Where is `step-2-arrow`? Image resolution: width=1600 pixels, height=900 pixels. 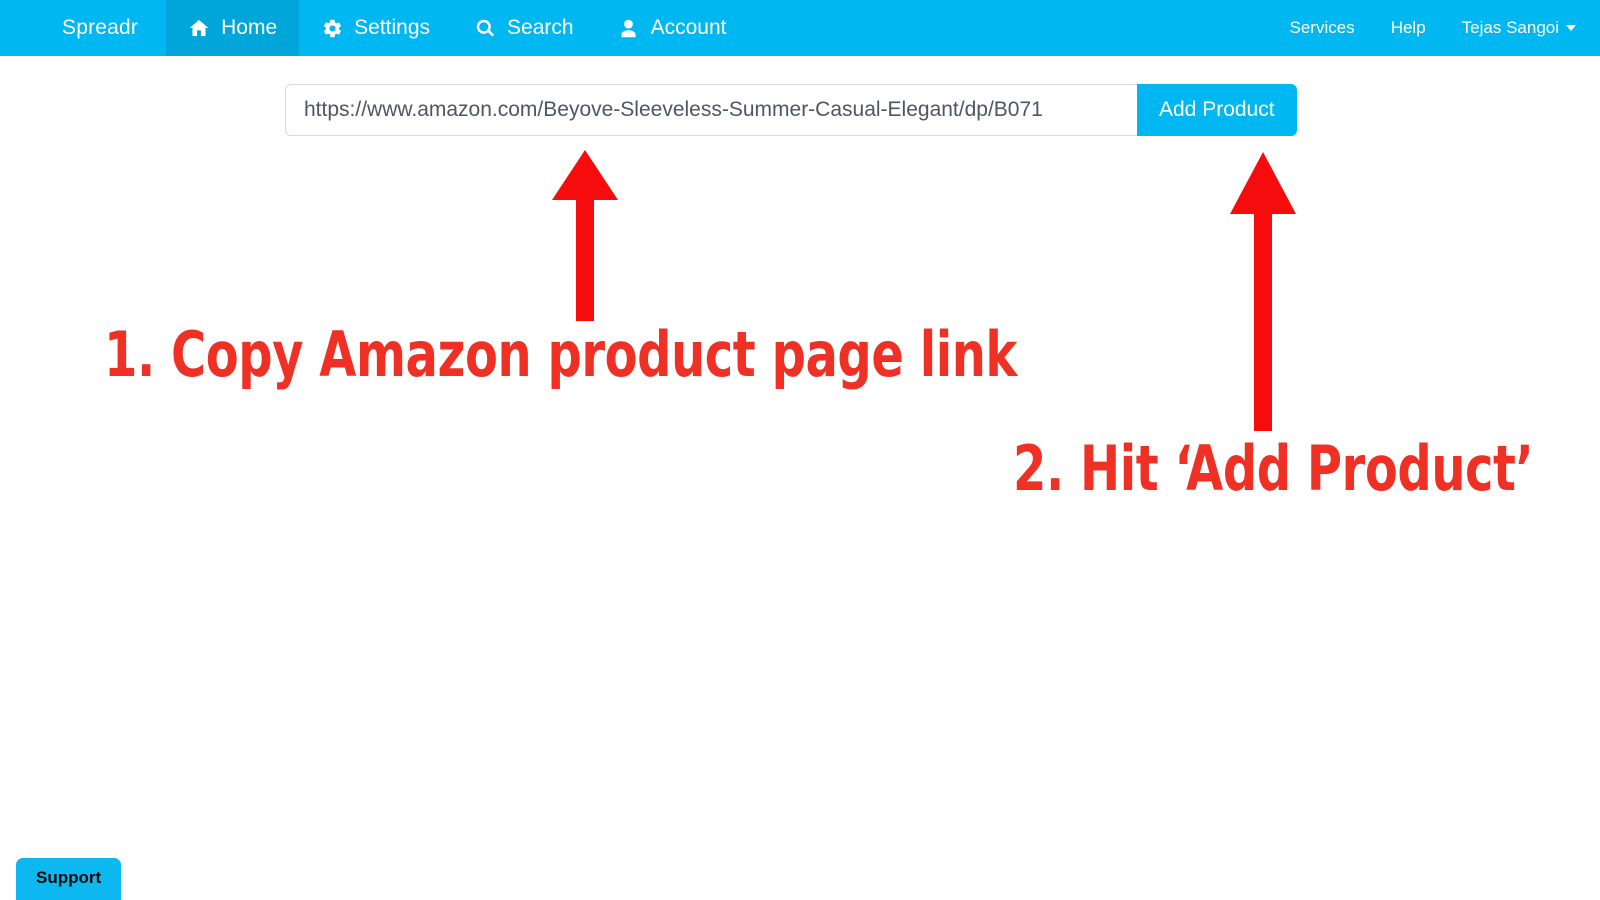
step-2-arrow is located at coordinates (1263, 291).